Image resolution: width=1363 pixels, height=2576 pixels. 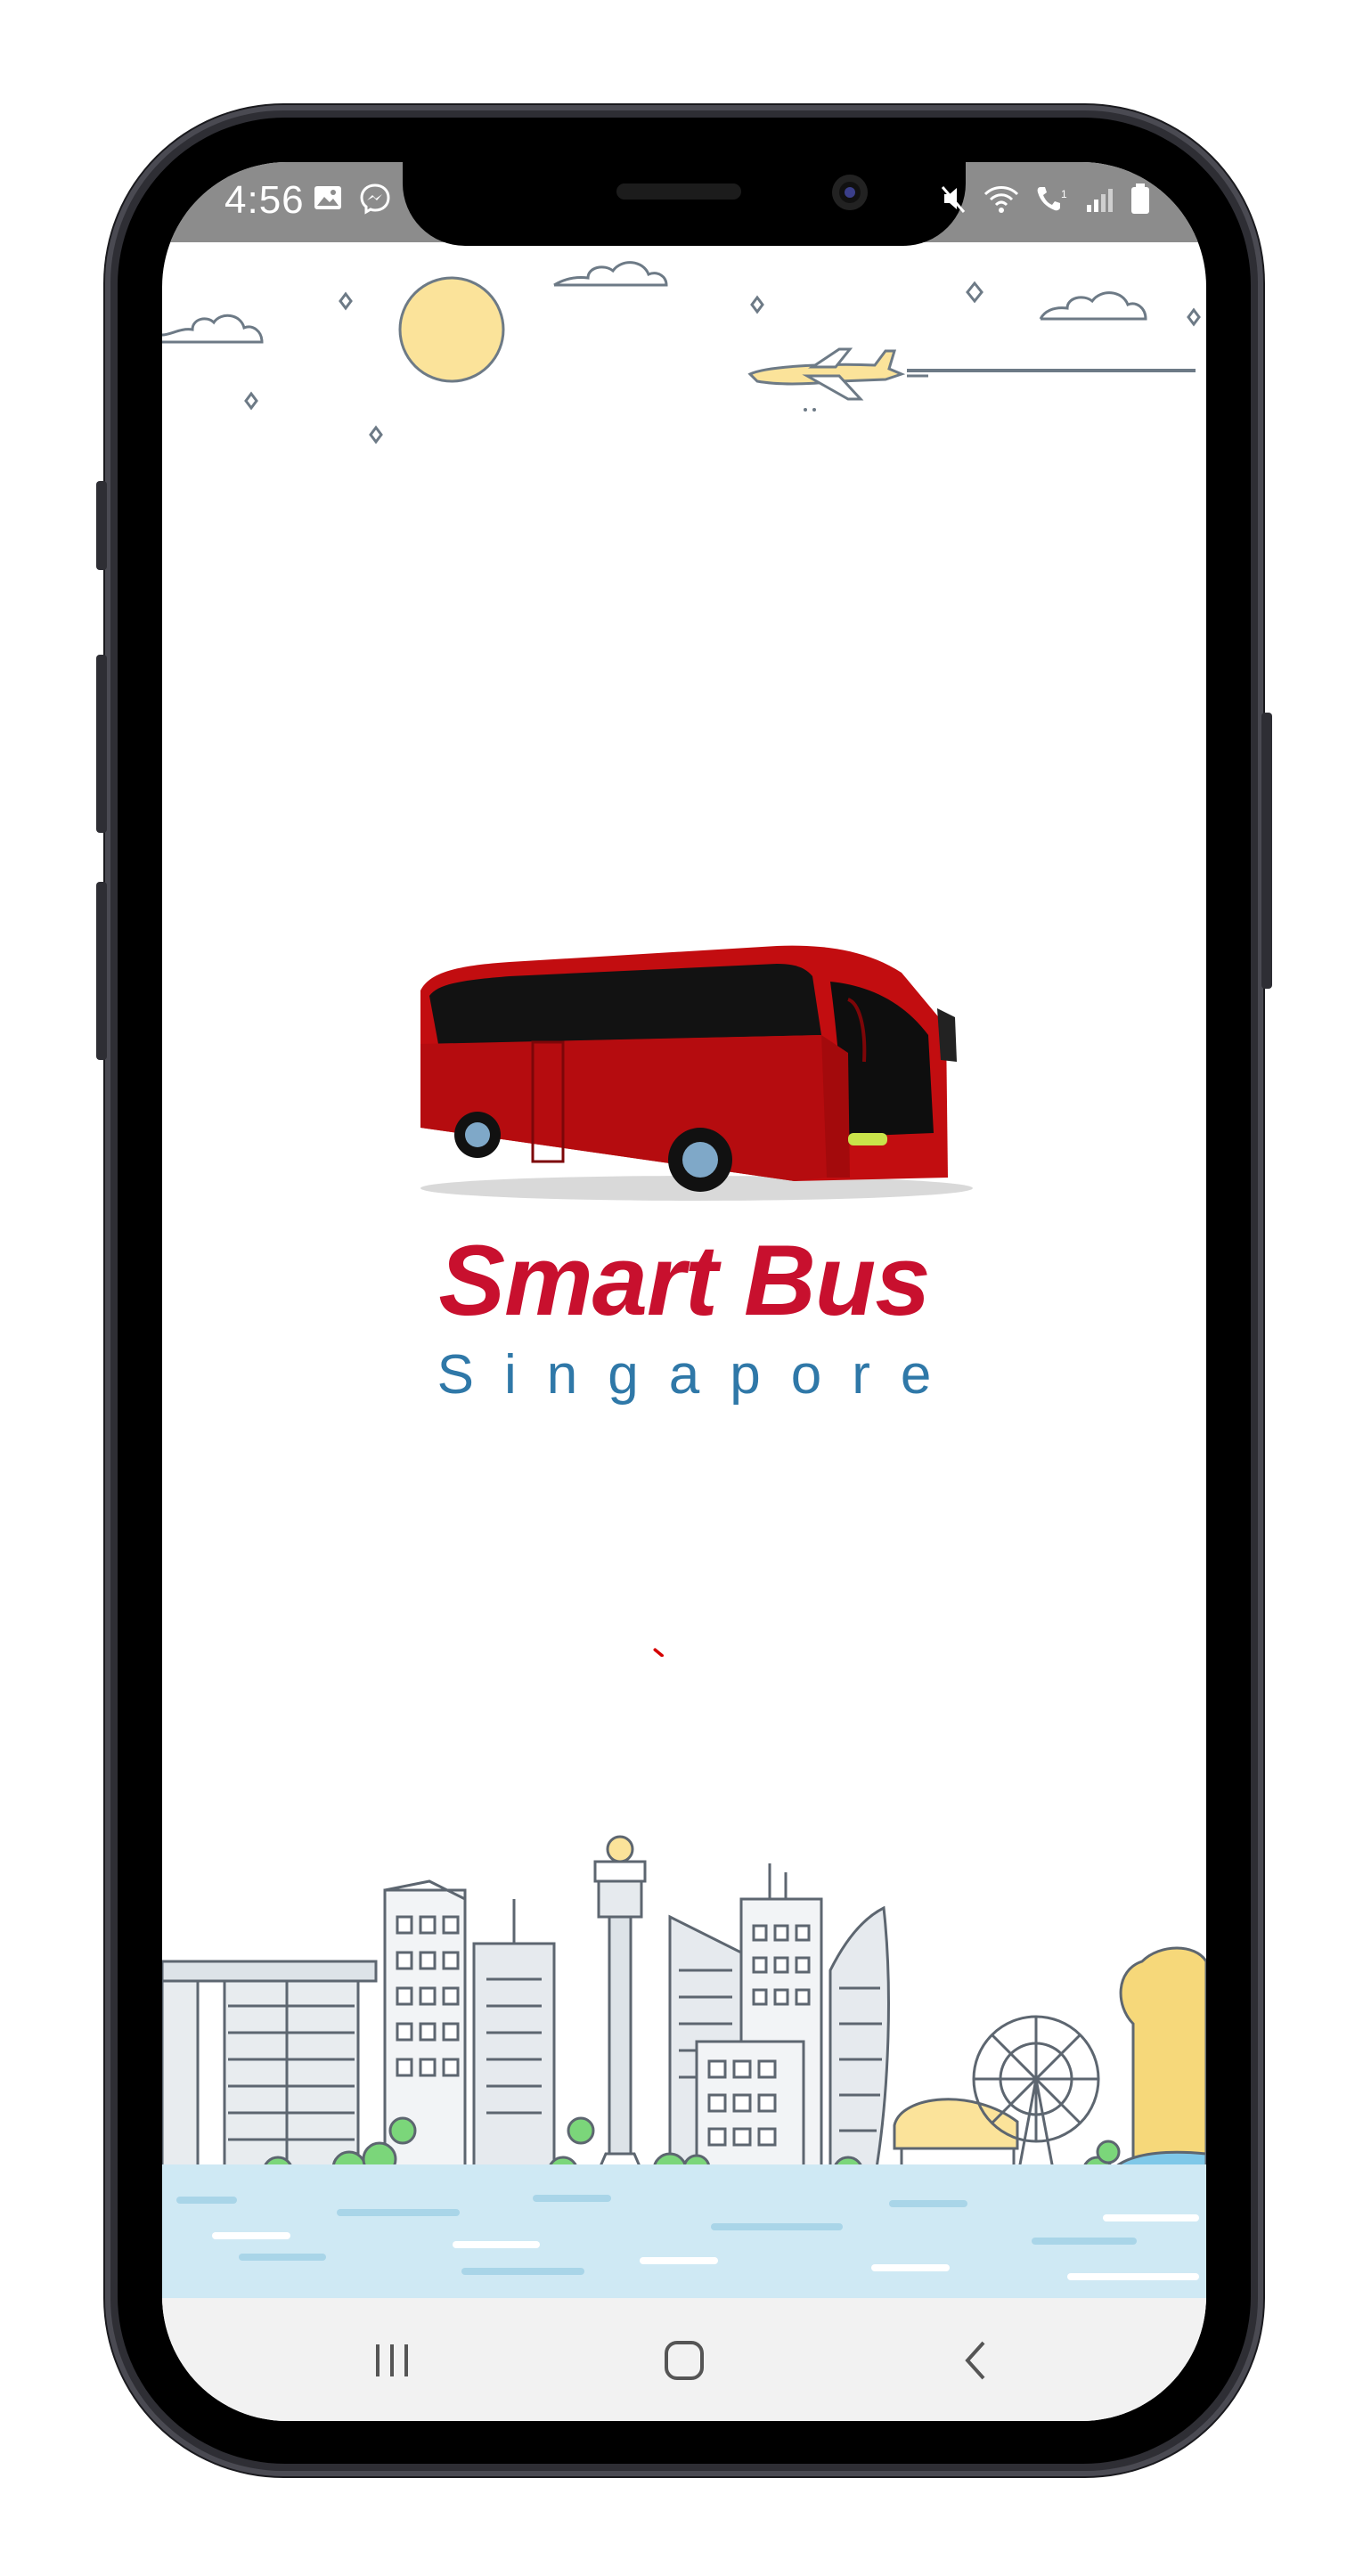 I want to click on camera-notch, so click(x=684, y=204).